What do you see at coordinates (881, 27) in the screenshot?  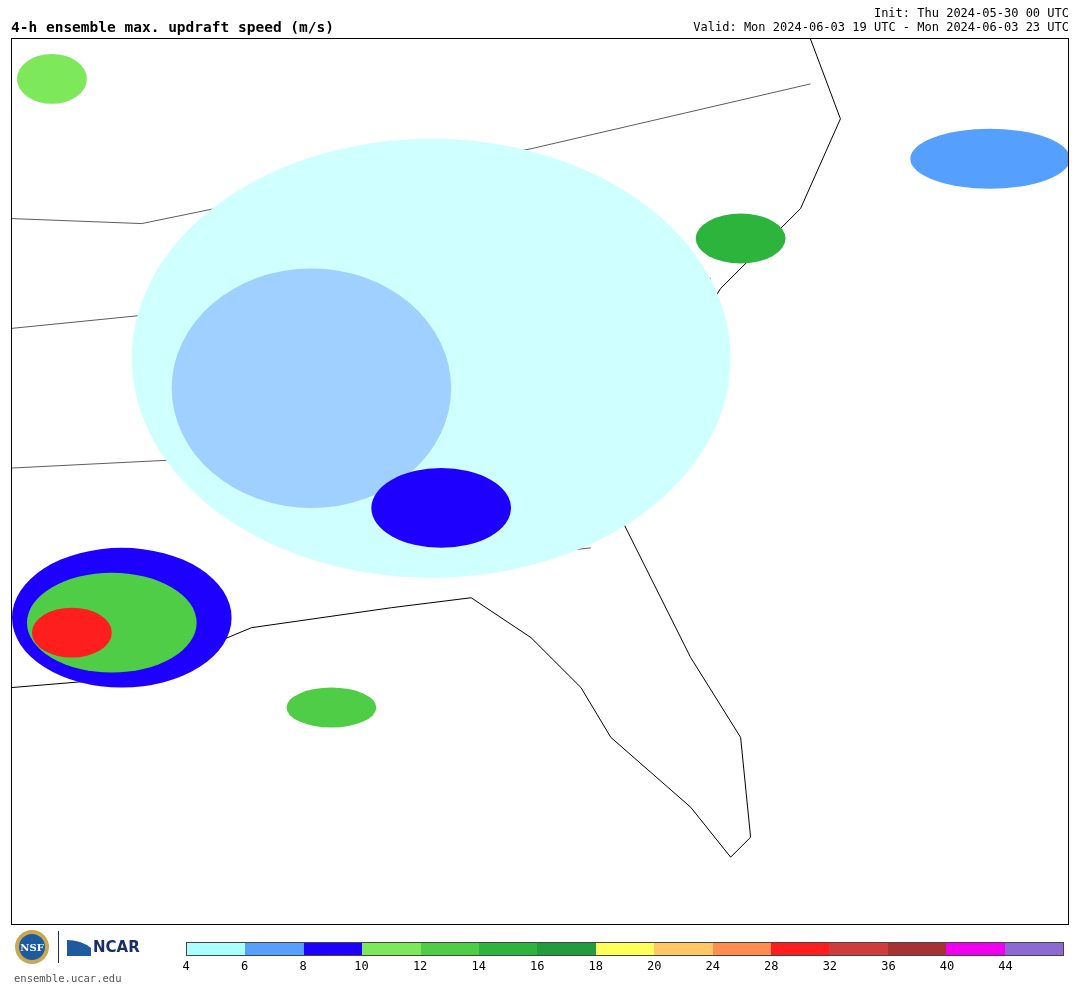 I see `valid-time: Valid: Mon 2024-06-03 19 UTC - Mon 2024-06-03 23 UTC` at bounding box center [881, 27].